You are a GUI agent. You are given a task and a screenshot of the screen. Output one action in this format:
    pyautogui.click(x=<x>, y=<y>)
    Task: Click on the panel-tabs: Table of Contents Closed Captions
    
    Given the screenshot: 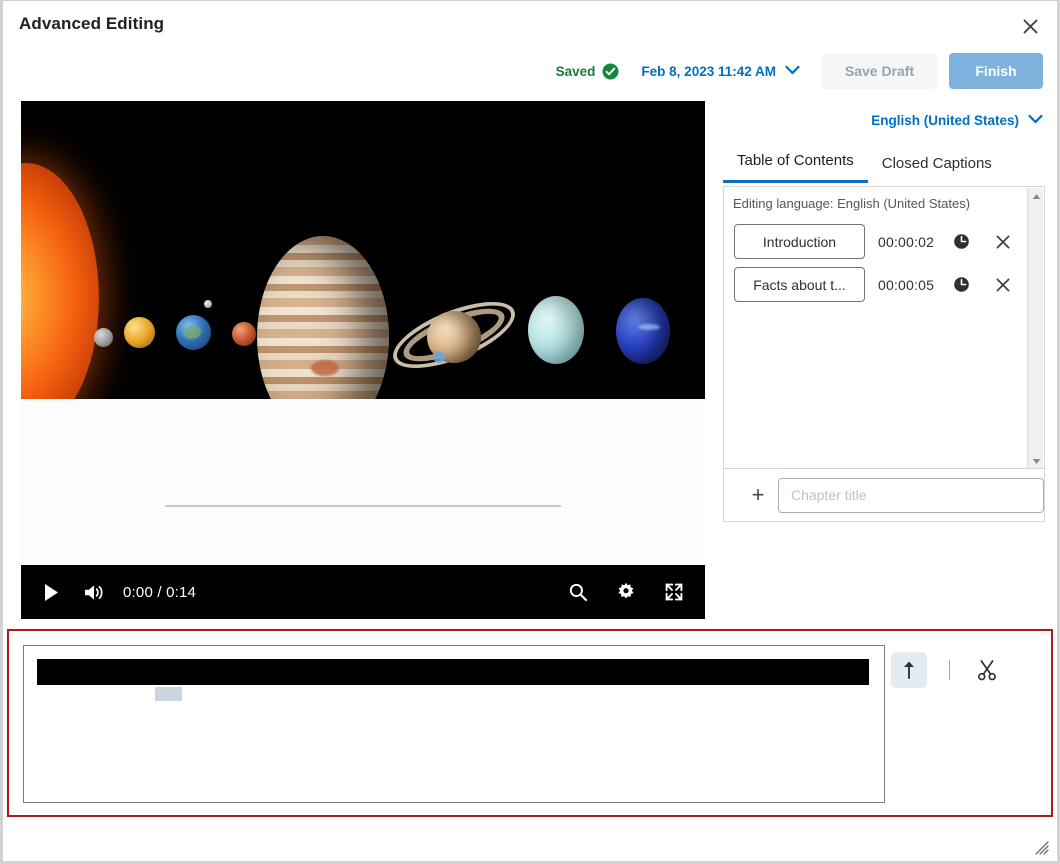 What is the action you would take?
    pyautogui.click(x=864, y=164)
    